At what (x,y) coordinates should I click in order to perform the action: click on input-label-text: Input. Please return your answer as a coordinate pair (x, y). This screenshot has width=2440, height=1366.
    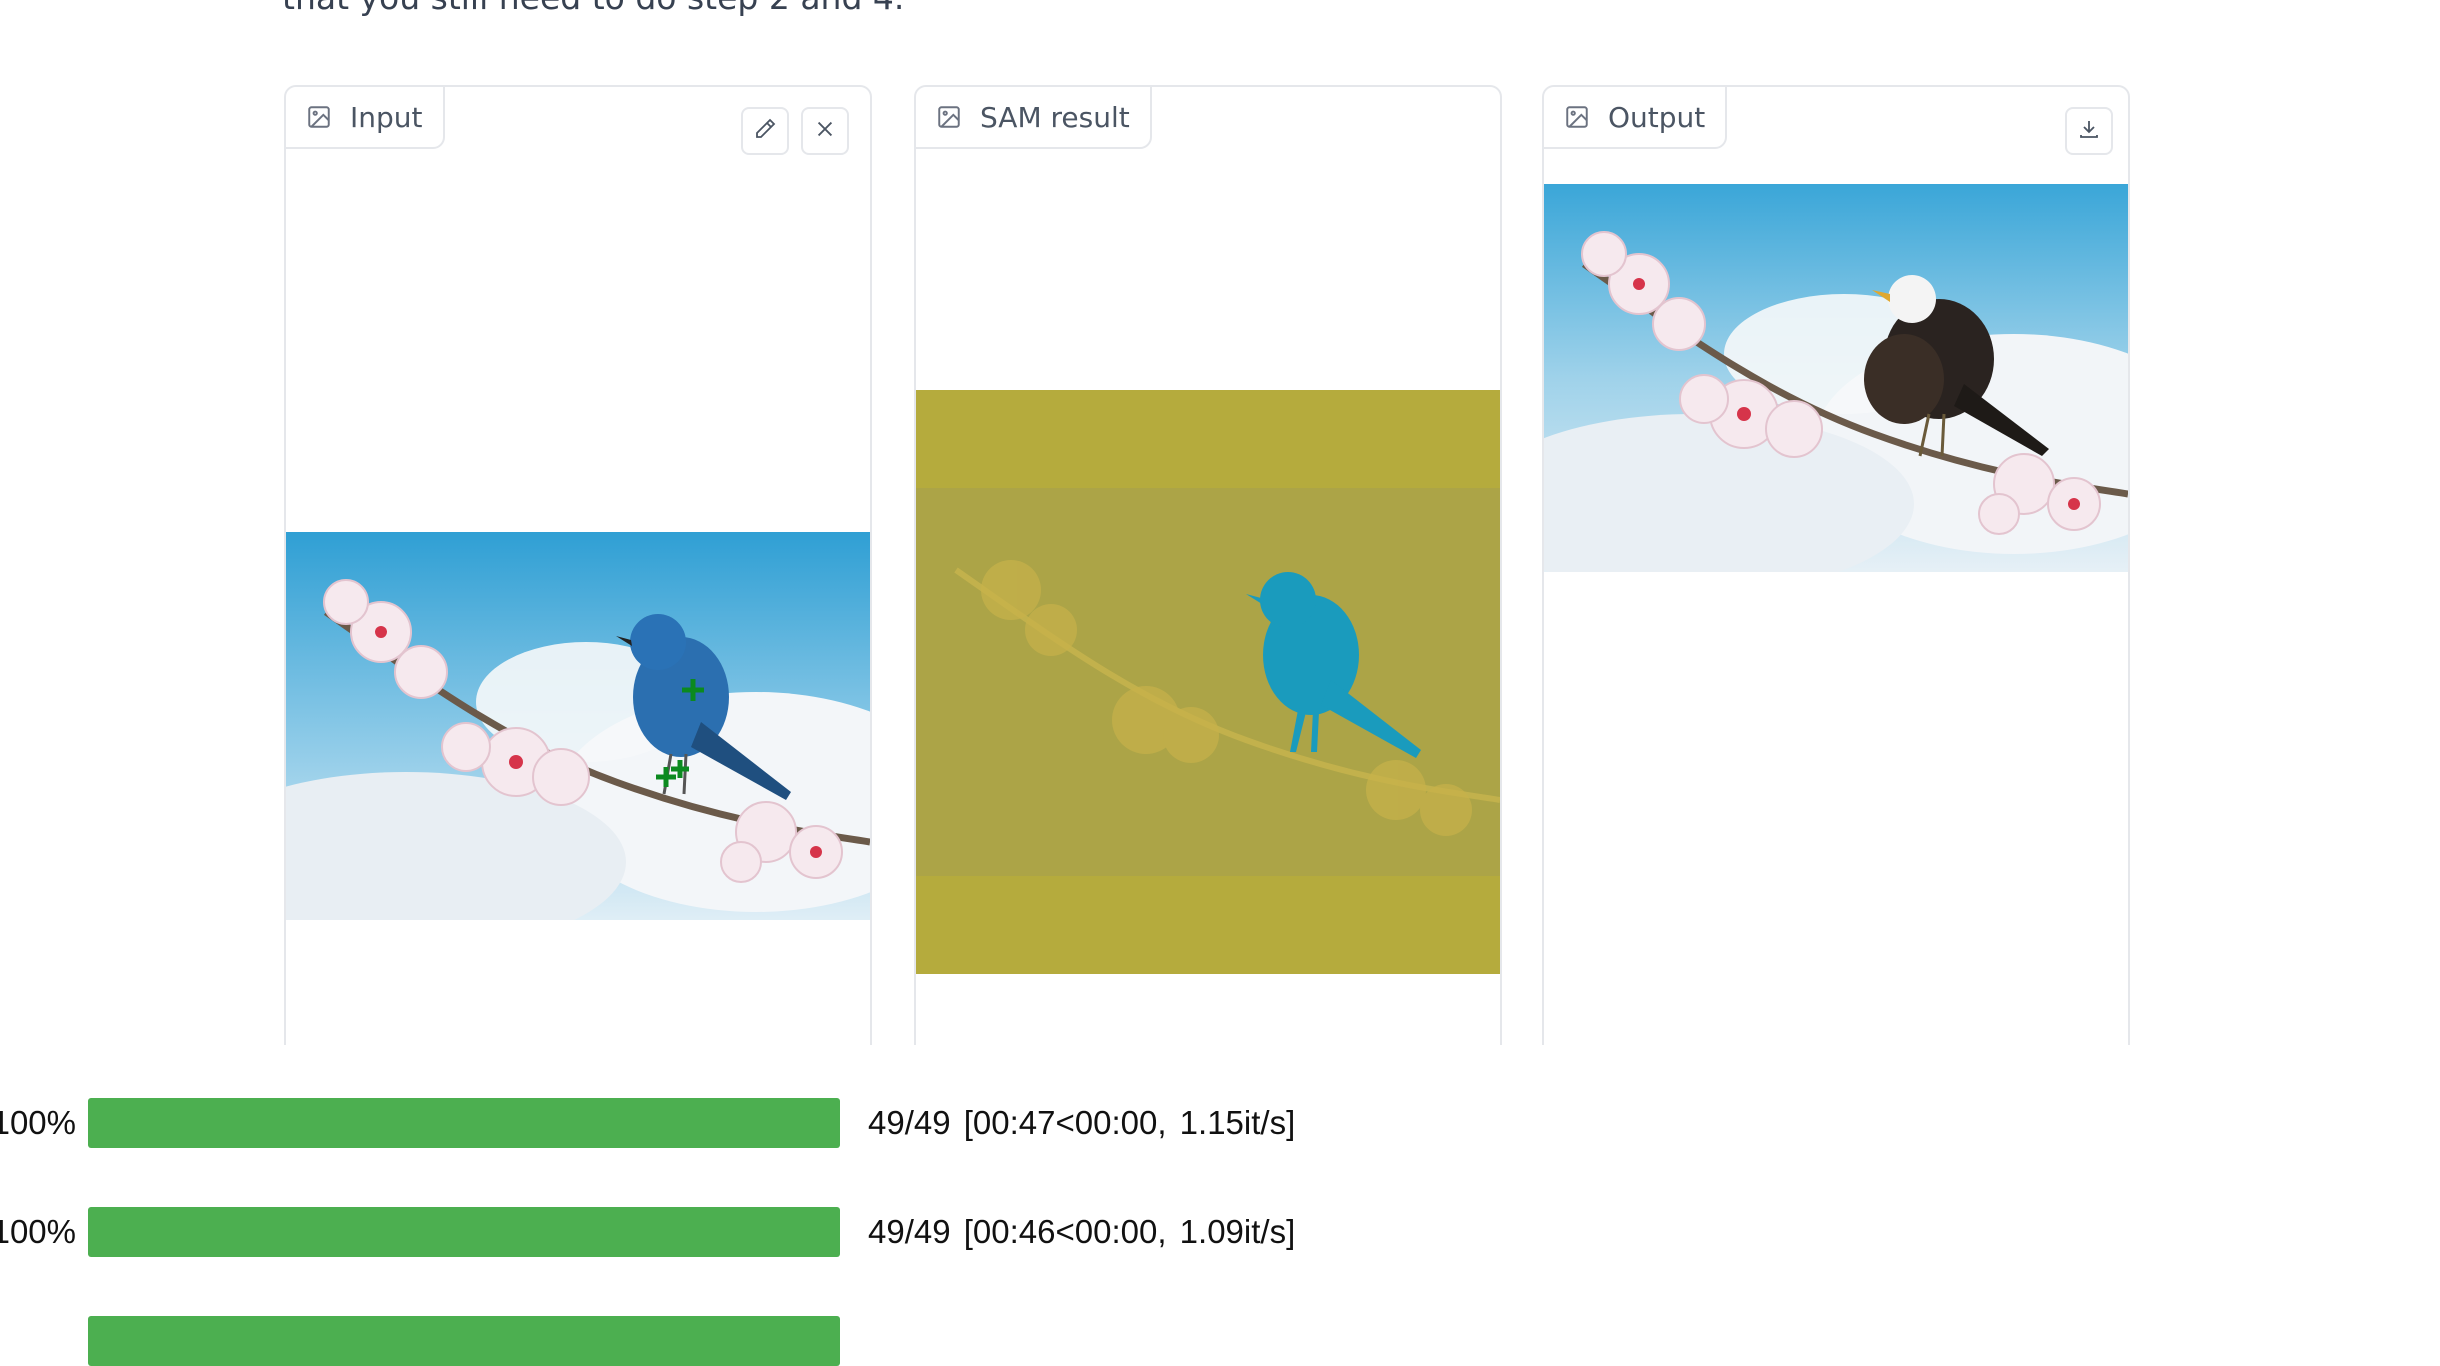
    Looking at the image, I should click on (386, 117).